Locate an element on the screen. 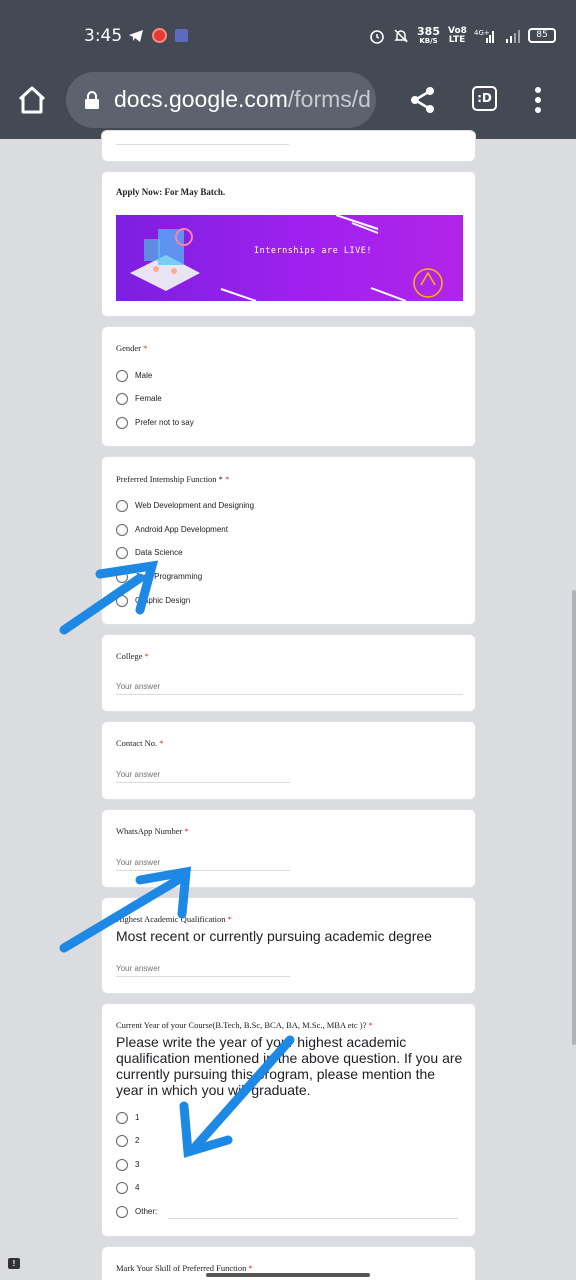 Image resolution: width=576 pixels, height=1280 pixels. qualification-title-text: Highest Academic Qualification is located at coordinates (171, 919).